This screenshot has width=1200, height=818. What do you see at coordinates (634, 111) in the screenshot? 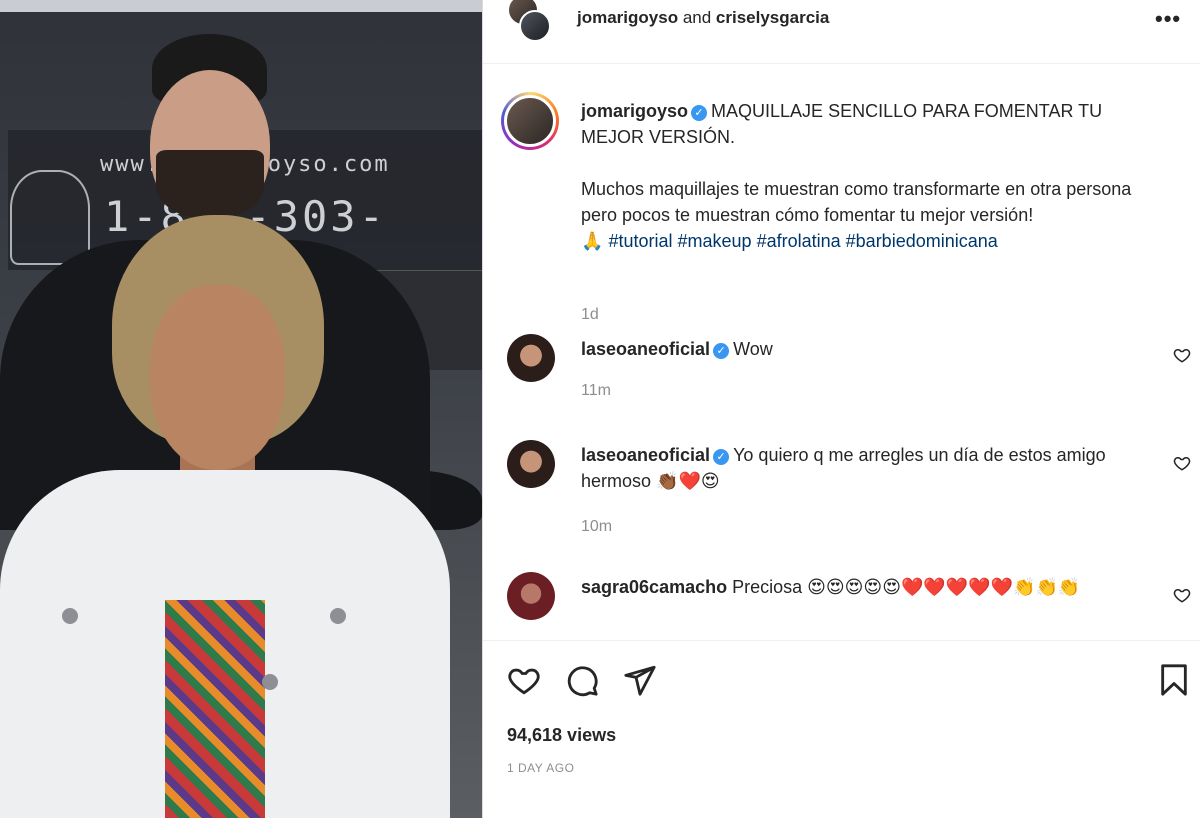
I see `caption-username: jomarigoyso` at bounding box center [634, 111].